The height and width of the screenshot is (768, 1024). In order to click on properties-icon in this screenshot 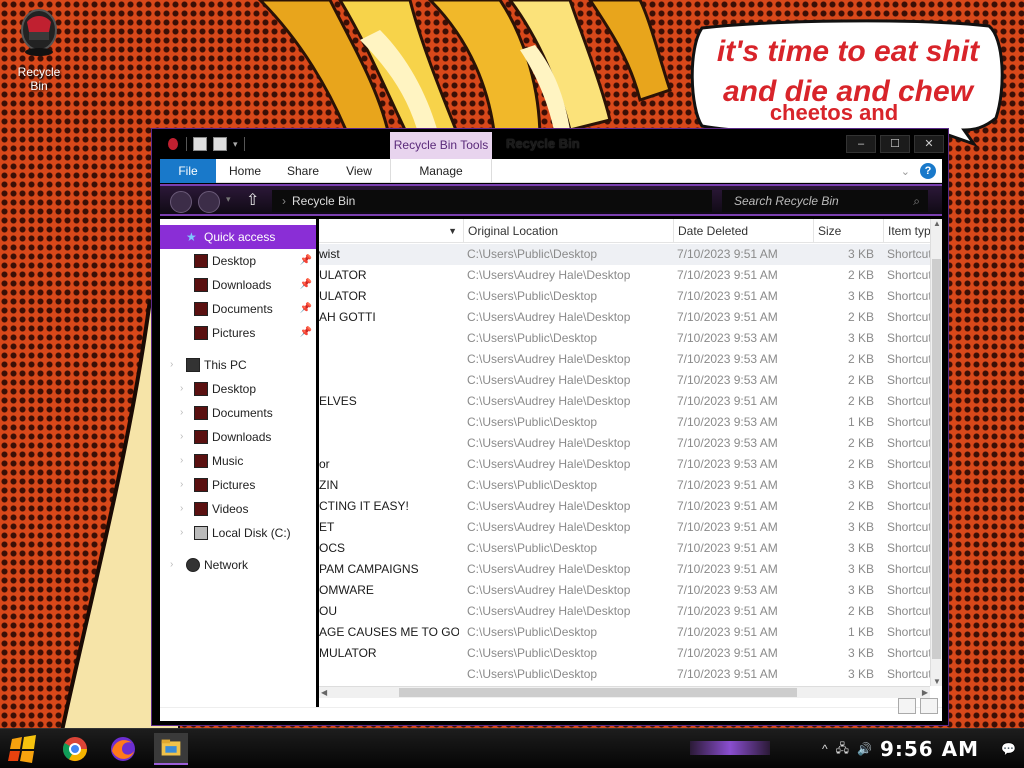, I will do `click(200, 144)`.